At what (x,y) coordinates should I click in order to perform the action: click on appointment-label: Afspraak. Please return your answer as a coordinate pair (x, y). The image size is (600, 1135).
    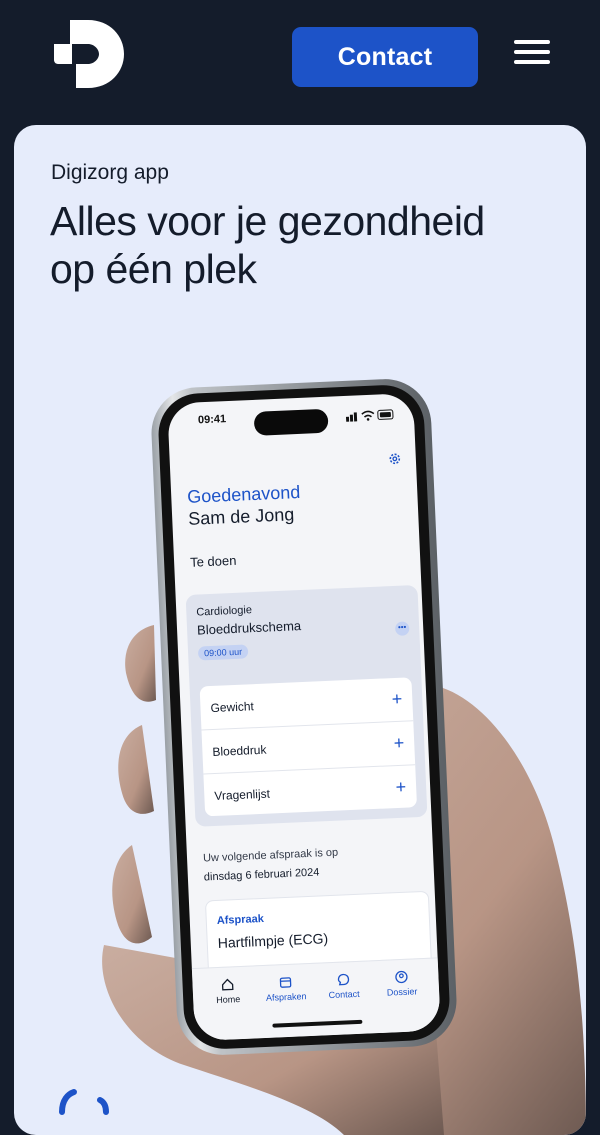
    Looking at the image, I should click on (241, 920).